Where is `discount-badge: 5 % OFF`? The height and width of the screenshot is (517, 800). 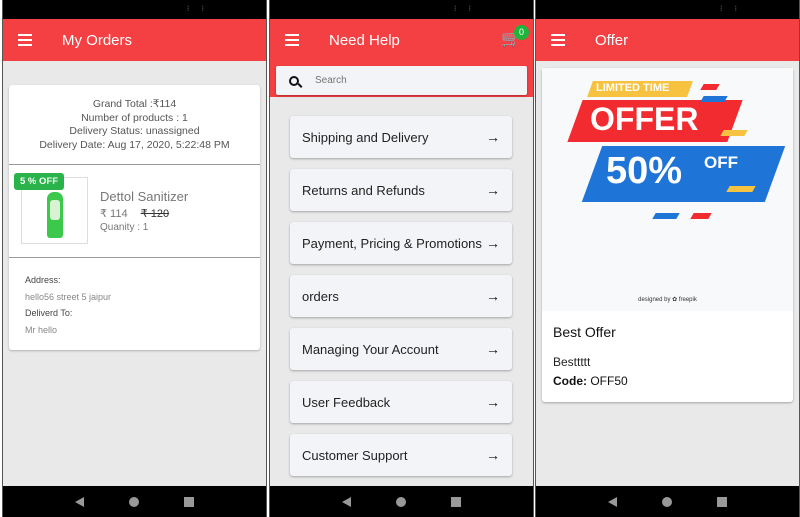
discount-badge: 5 % OFF is located at coordinates (39, 181).